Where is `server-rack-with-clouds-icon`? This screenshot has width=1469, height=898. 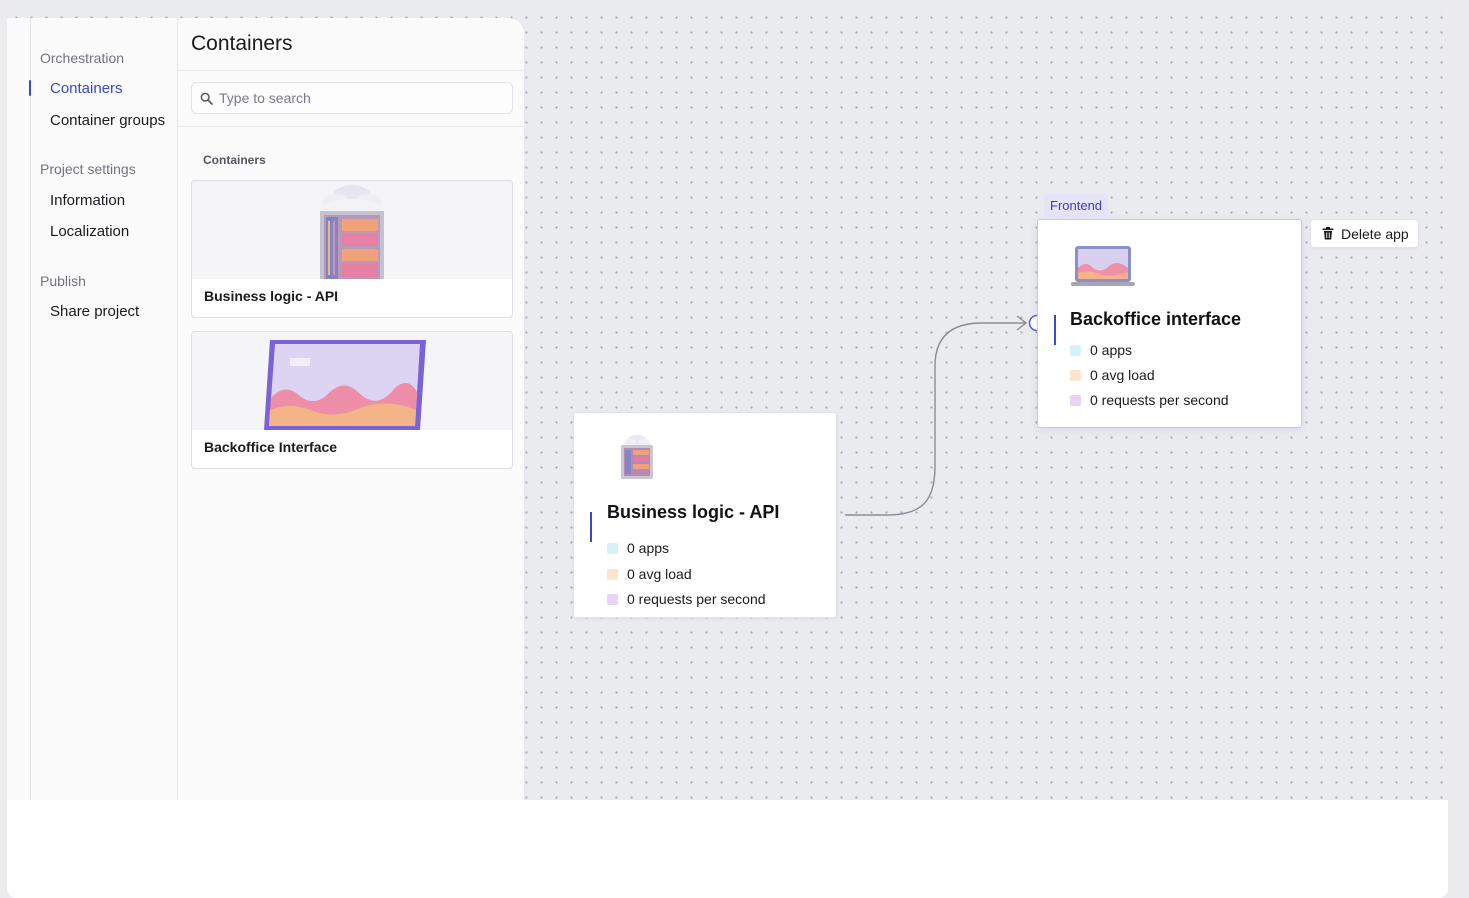 server-rack-with-clouds-icon is located at coordinates (352, 232).